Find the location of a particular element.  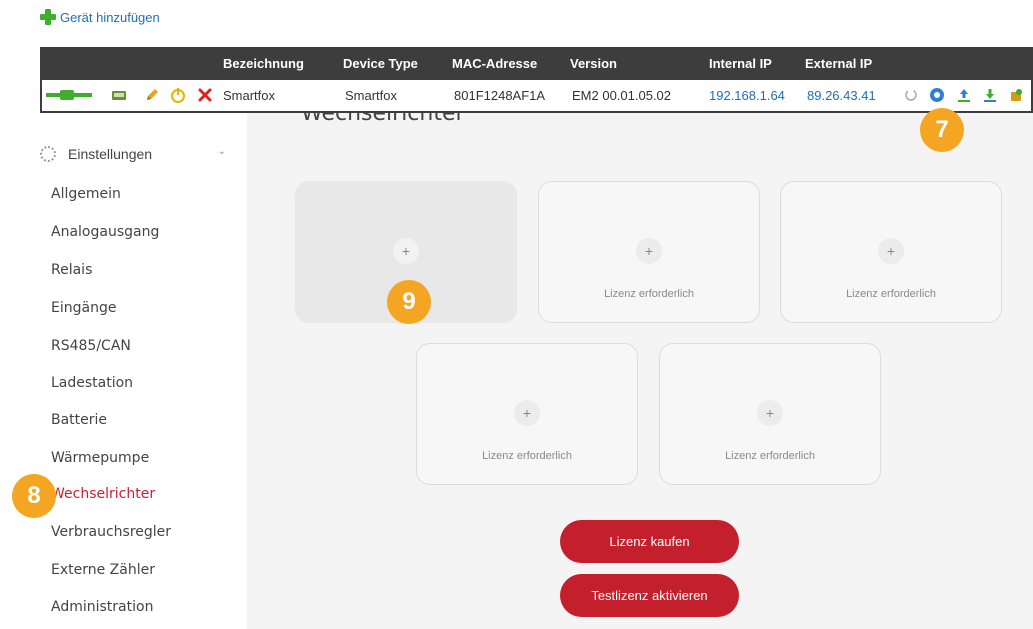

gear-icon is located at coordinates (48, 154).